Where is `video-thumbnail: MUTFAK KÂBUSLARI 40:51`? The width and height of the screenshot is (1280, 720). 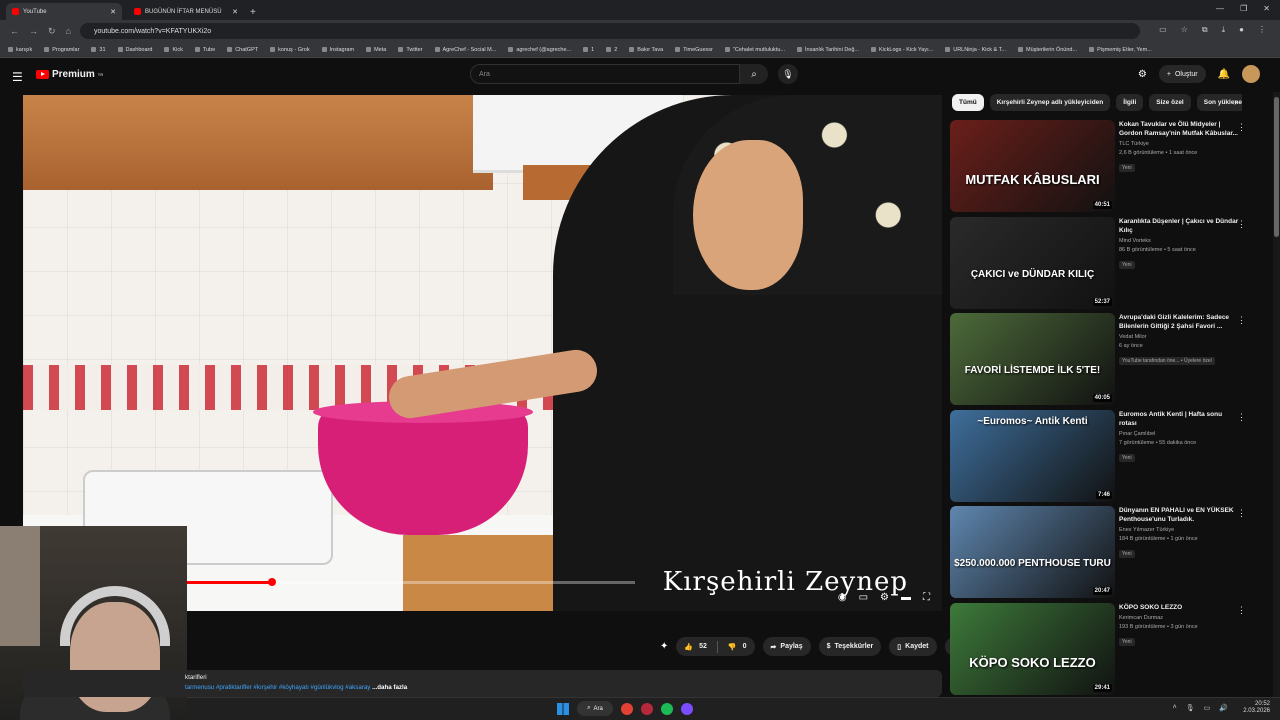 video-thumbnail: MUTFAK KÂBUSLARI 40:51 is located at coordinates (1032, 166).